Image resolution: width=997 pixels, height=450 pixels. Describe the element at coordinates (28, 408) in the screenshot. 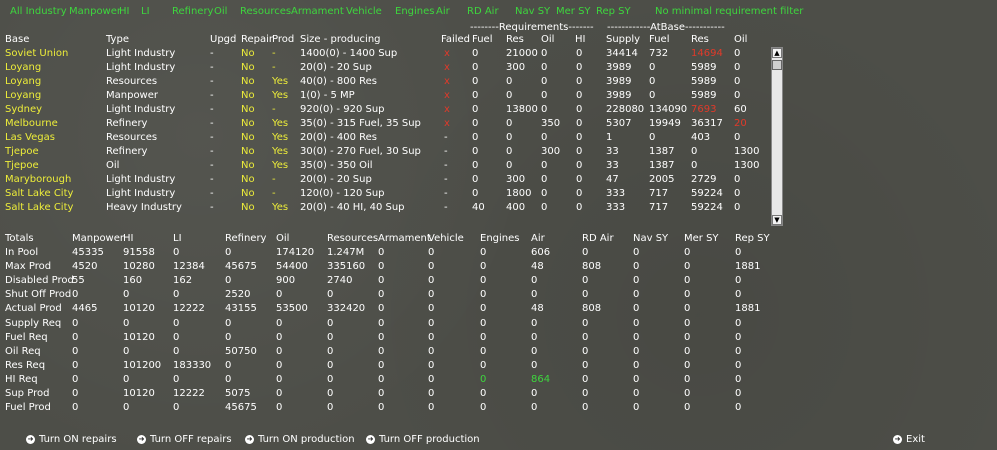

I see `totals-row-label: Fuel Prod` at that location.